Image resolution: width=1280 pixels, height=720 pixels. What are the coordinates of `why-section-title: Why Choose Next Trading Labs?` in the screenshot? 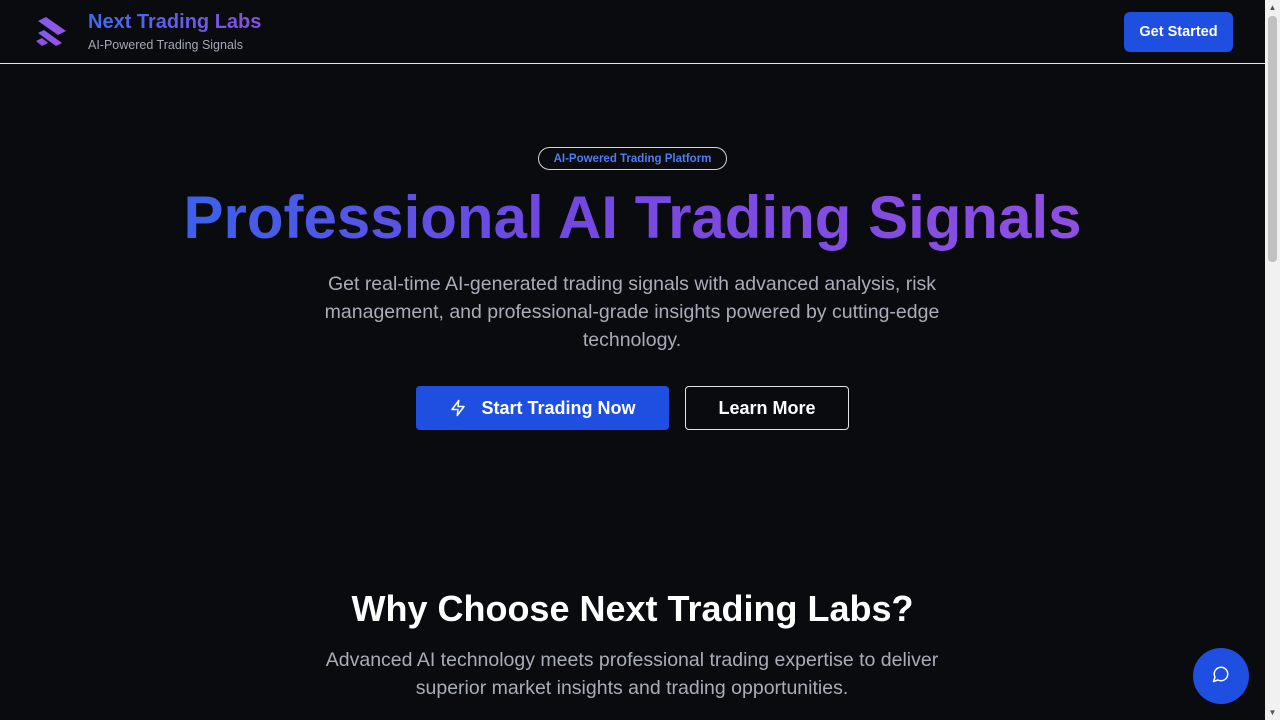 It's located at (632, 608).